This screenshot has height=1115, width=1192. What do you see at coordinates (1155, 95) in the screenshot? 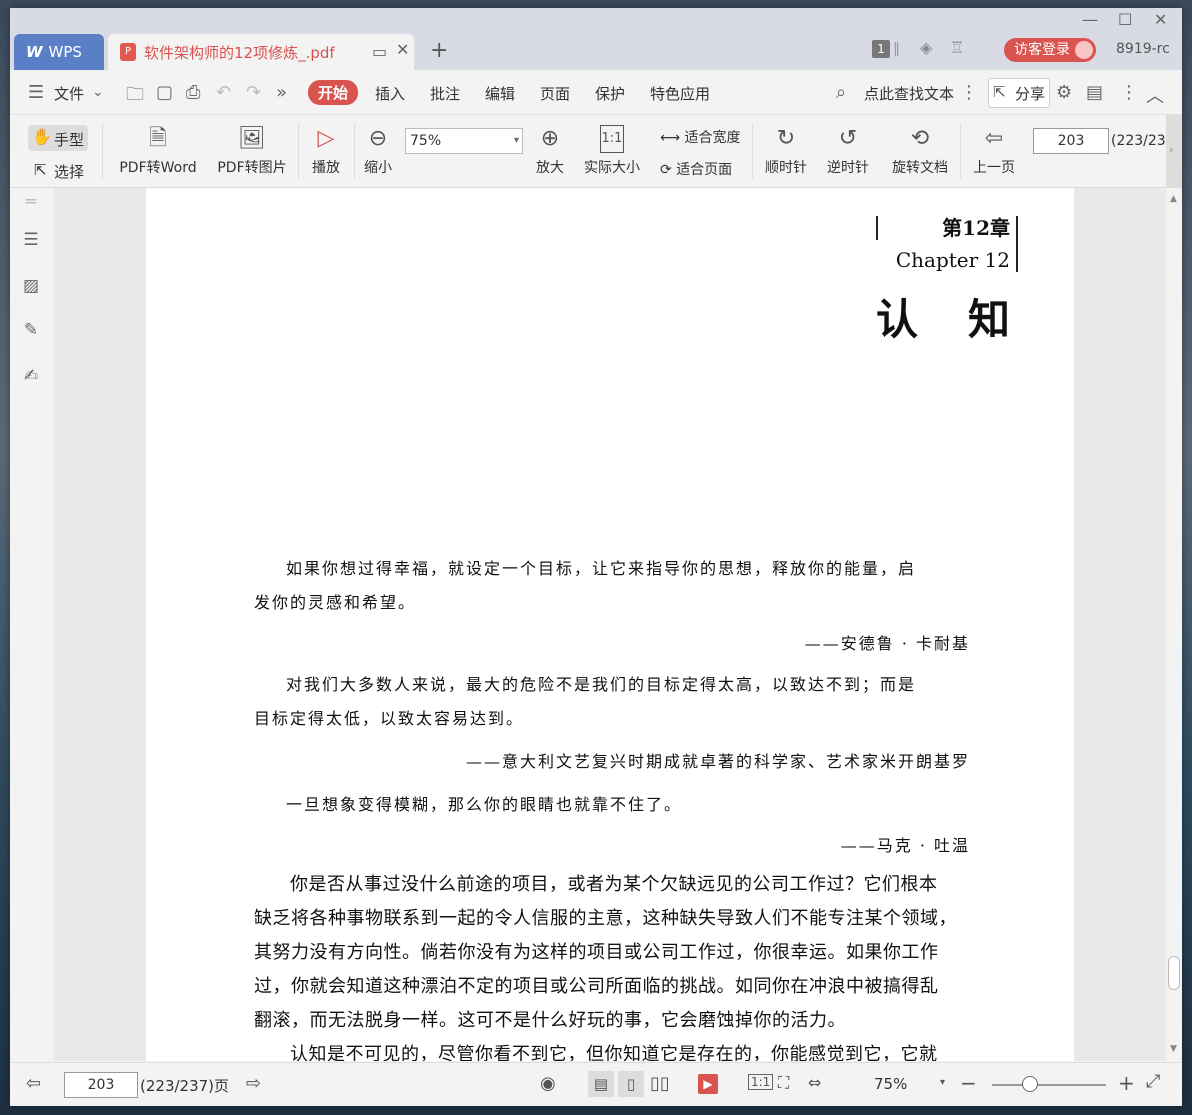
I see `collapse-ribbon-icon: ︿` at bounding box center [1155, 95].